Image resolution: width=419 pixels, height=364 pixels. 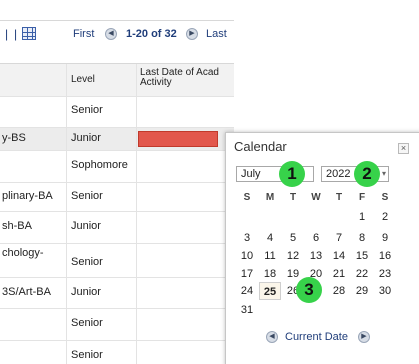 I want to click on calendar-day: 22, so click(x=362, y=274).